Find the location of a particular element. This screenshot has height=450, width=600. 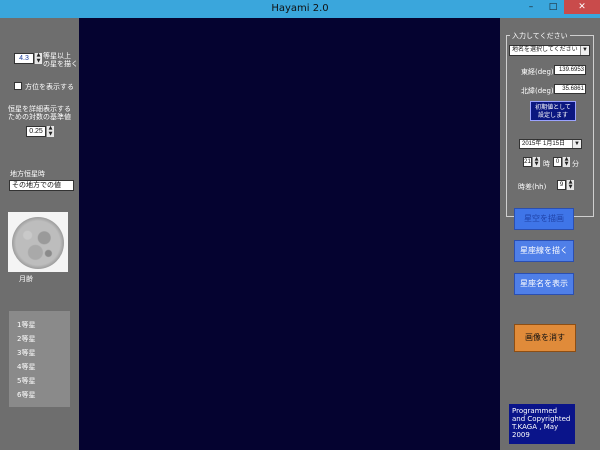

moon-image is located at coordinates (38, 242).